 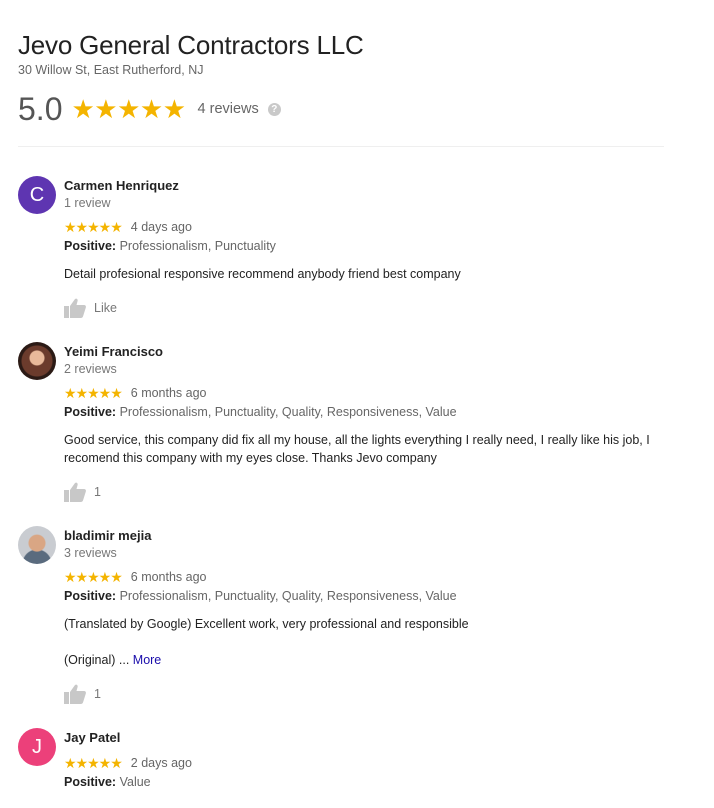 I want to click on review-positive-attributes: Positive: Professionalism, Punctuality, so click(x=379, y=246).